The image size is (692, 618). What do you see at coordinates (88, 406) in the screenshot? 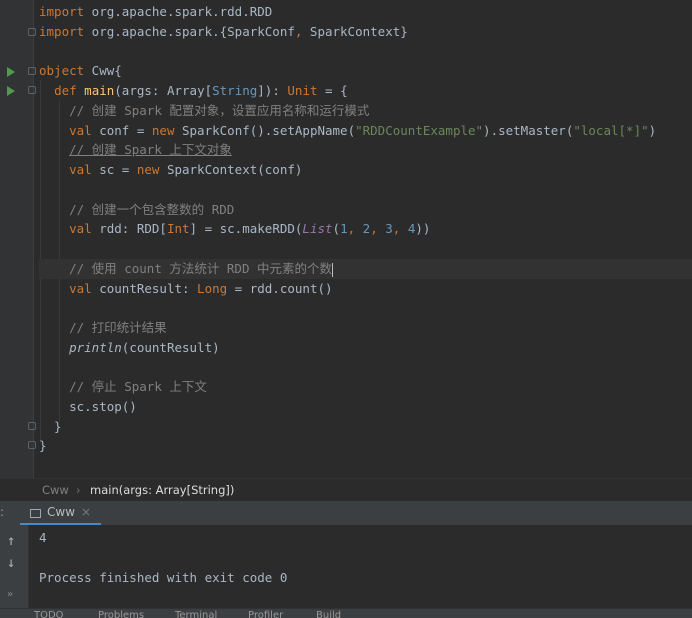
I see `code-line-21: sc.stop()` at bounding box center [88, 406].